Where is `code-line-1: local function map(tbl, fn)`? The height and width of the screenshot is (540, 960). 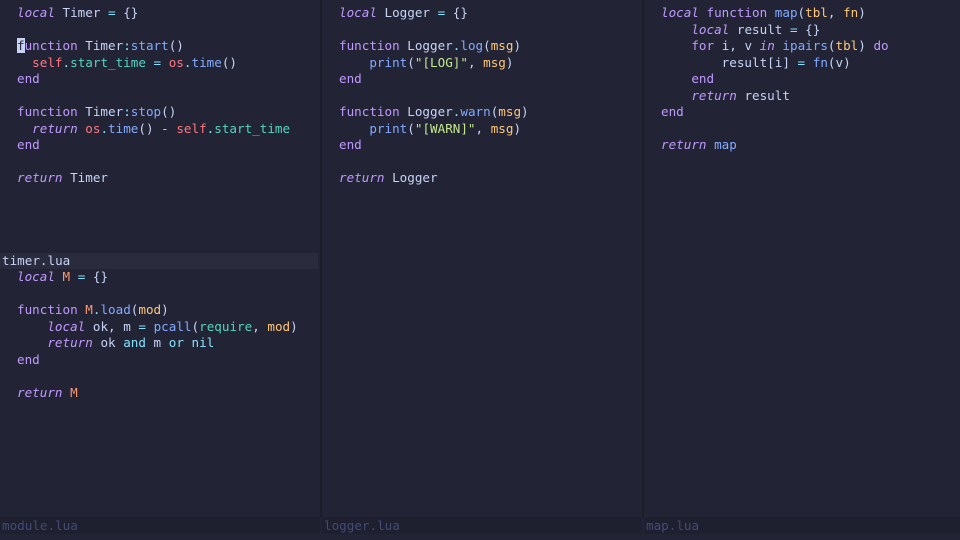
code-line-1: local function map(tbl, fn) is located at coordinates (763, 12).